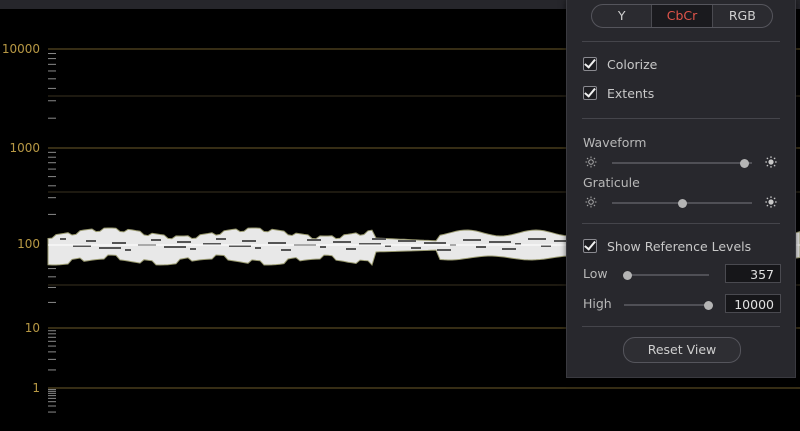 This screenshot has height=431, width=800. Describe the element at coordinates (597, 303) in the screenshot. I see `high-level-label: High` at that location.